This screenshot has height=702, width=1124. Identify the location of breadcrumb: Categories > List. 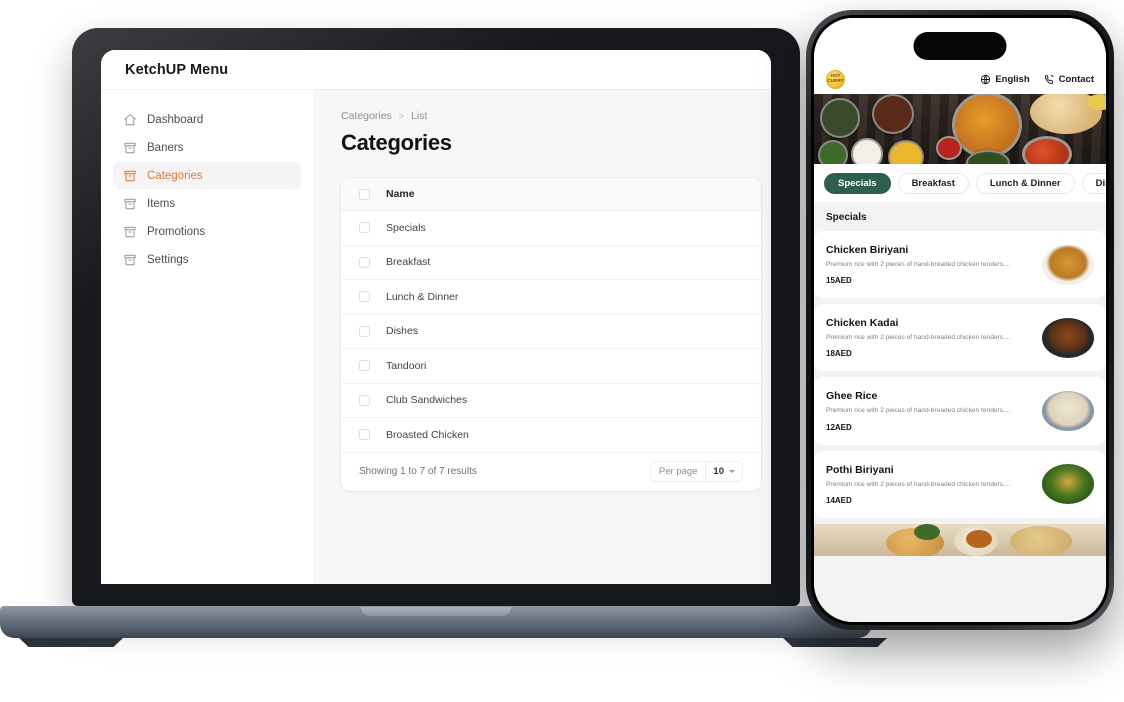
(556, 116).